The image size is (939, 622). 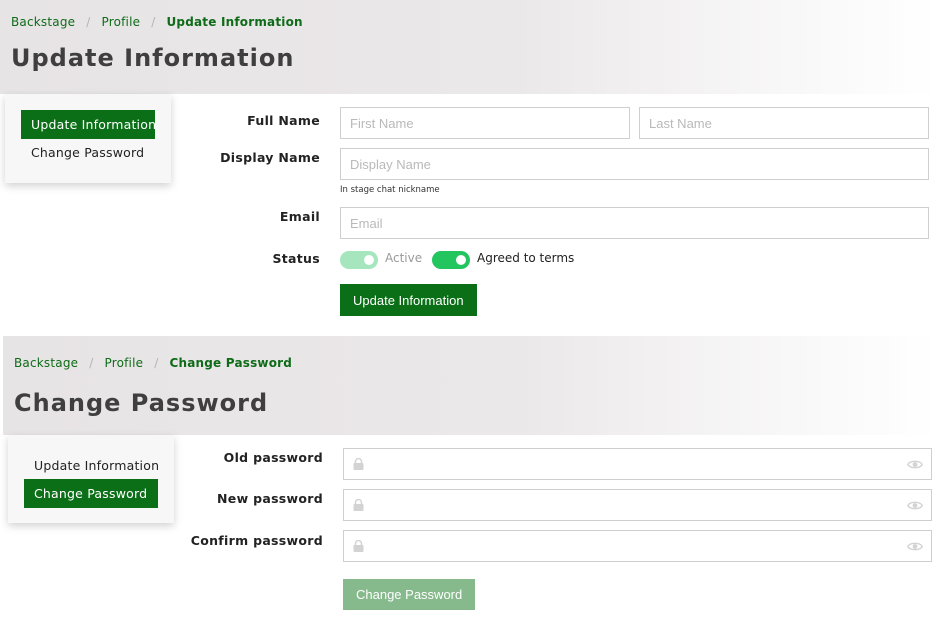 What do you see at coordinates (231, 363) in the screenshot?
I see `breadcrumb-current: Change Password` at bounding box center [231, 363].